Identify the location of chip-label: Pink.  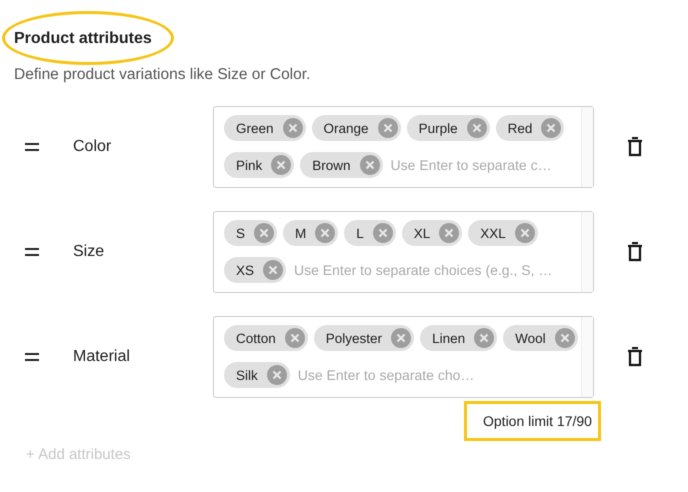
(249, 165).